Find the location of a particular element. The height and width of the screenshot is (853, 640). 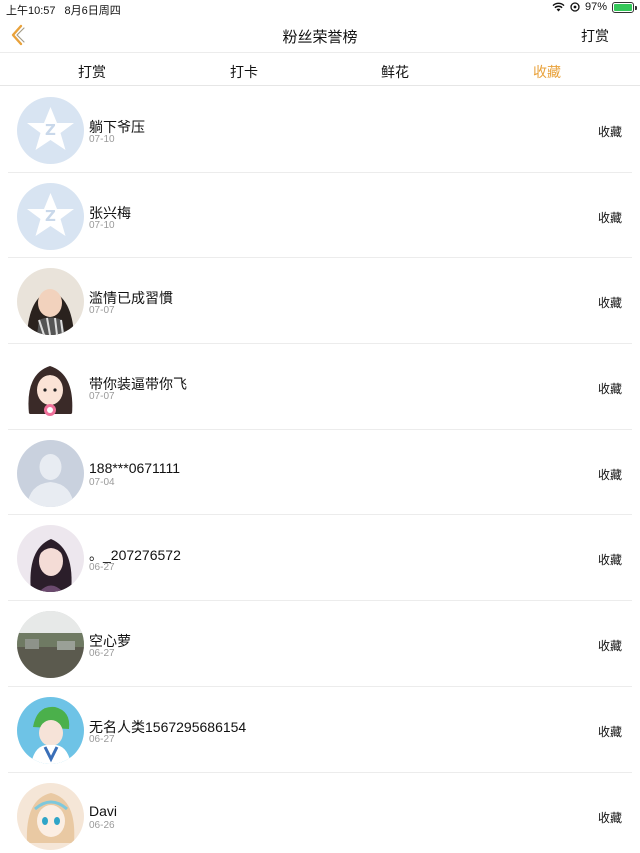

wifi-icon is located at coordinates (558, 7).